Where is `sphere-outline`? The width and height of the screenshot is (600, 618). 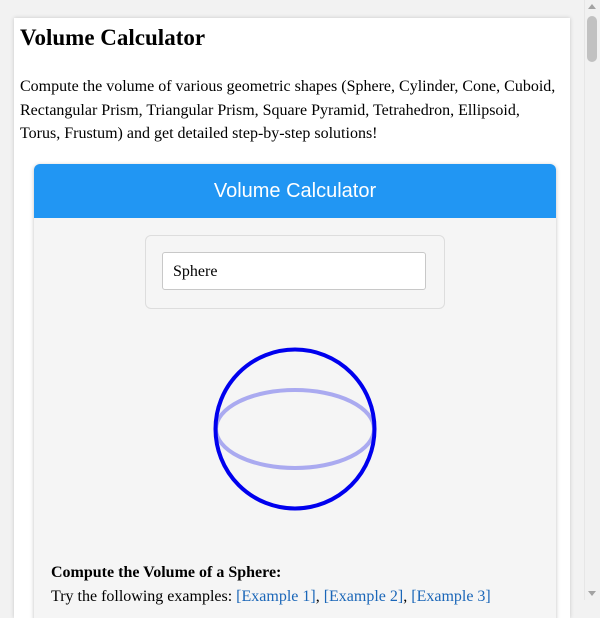 sphere-outline is located at coordinates (295, 429).